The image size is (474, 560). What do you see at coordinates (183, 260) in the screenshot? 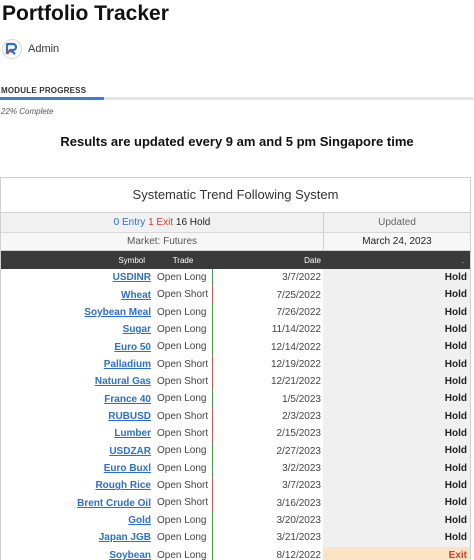
I see `header-trade: Trade` at bounding box center [183, 260].